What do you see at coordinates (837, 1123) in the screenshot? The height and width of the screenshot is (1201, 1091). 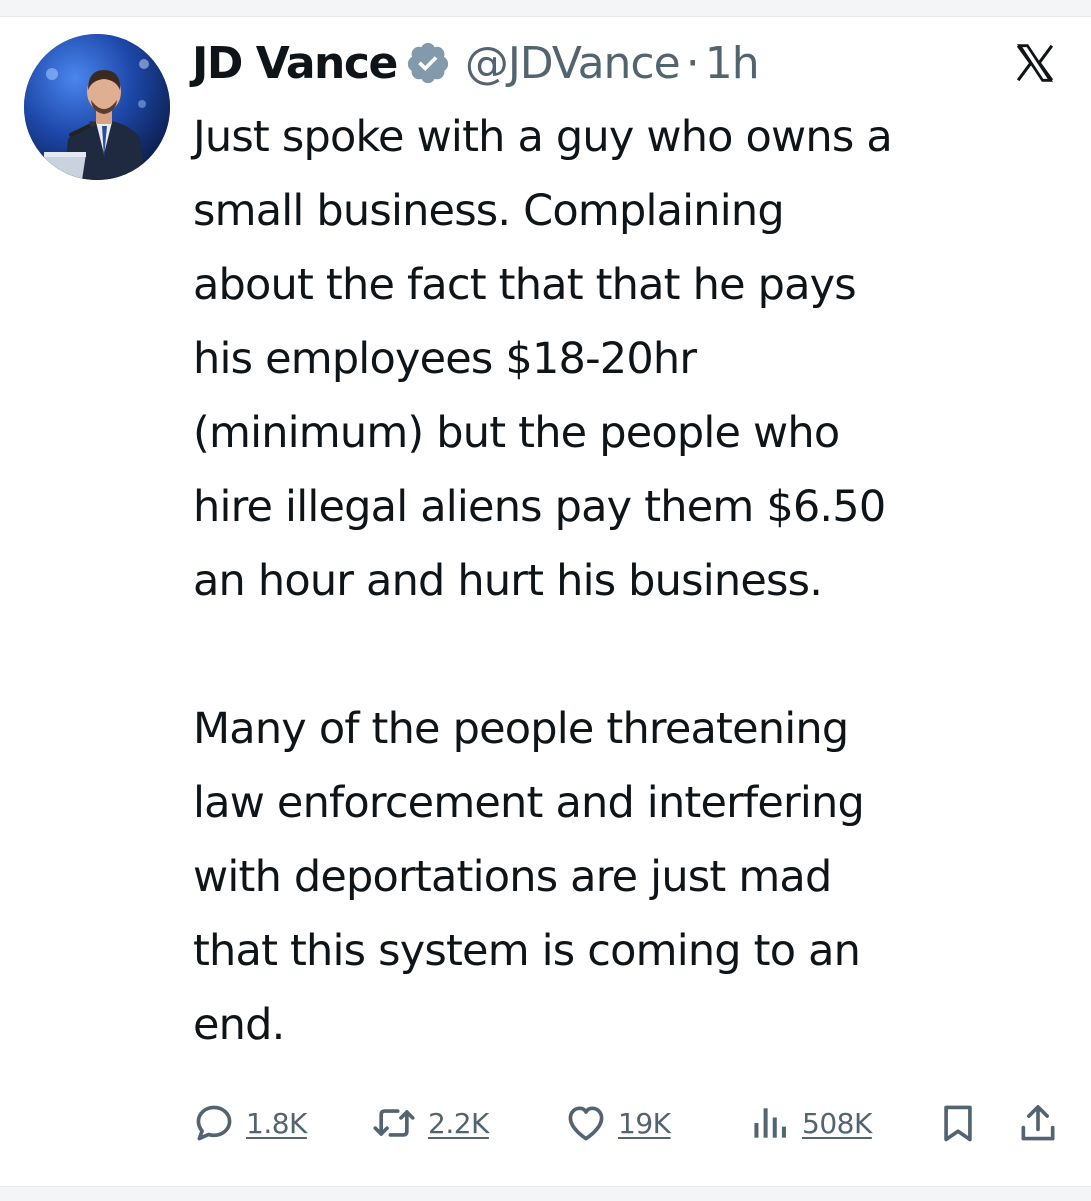 I see `views-count: 508K` at bounding box center [837, 1123].